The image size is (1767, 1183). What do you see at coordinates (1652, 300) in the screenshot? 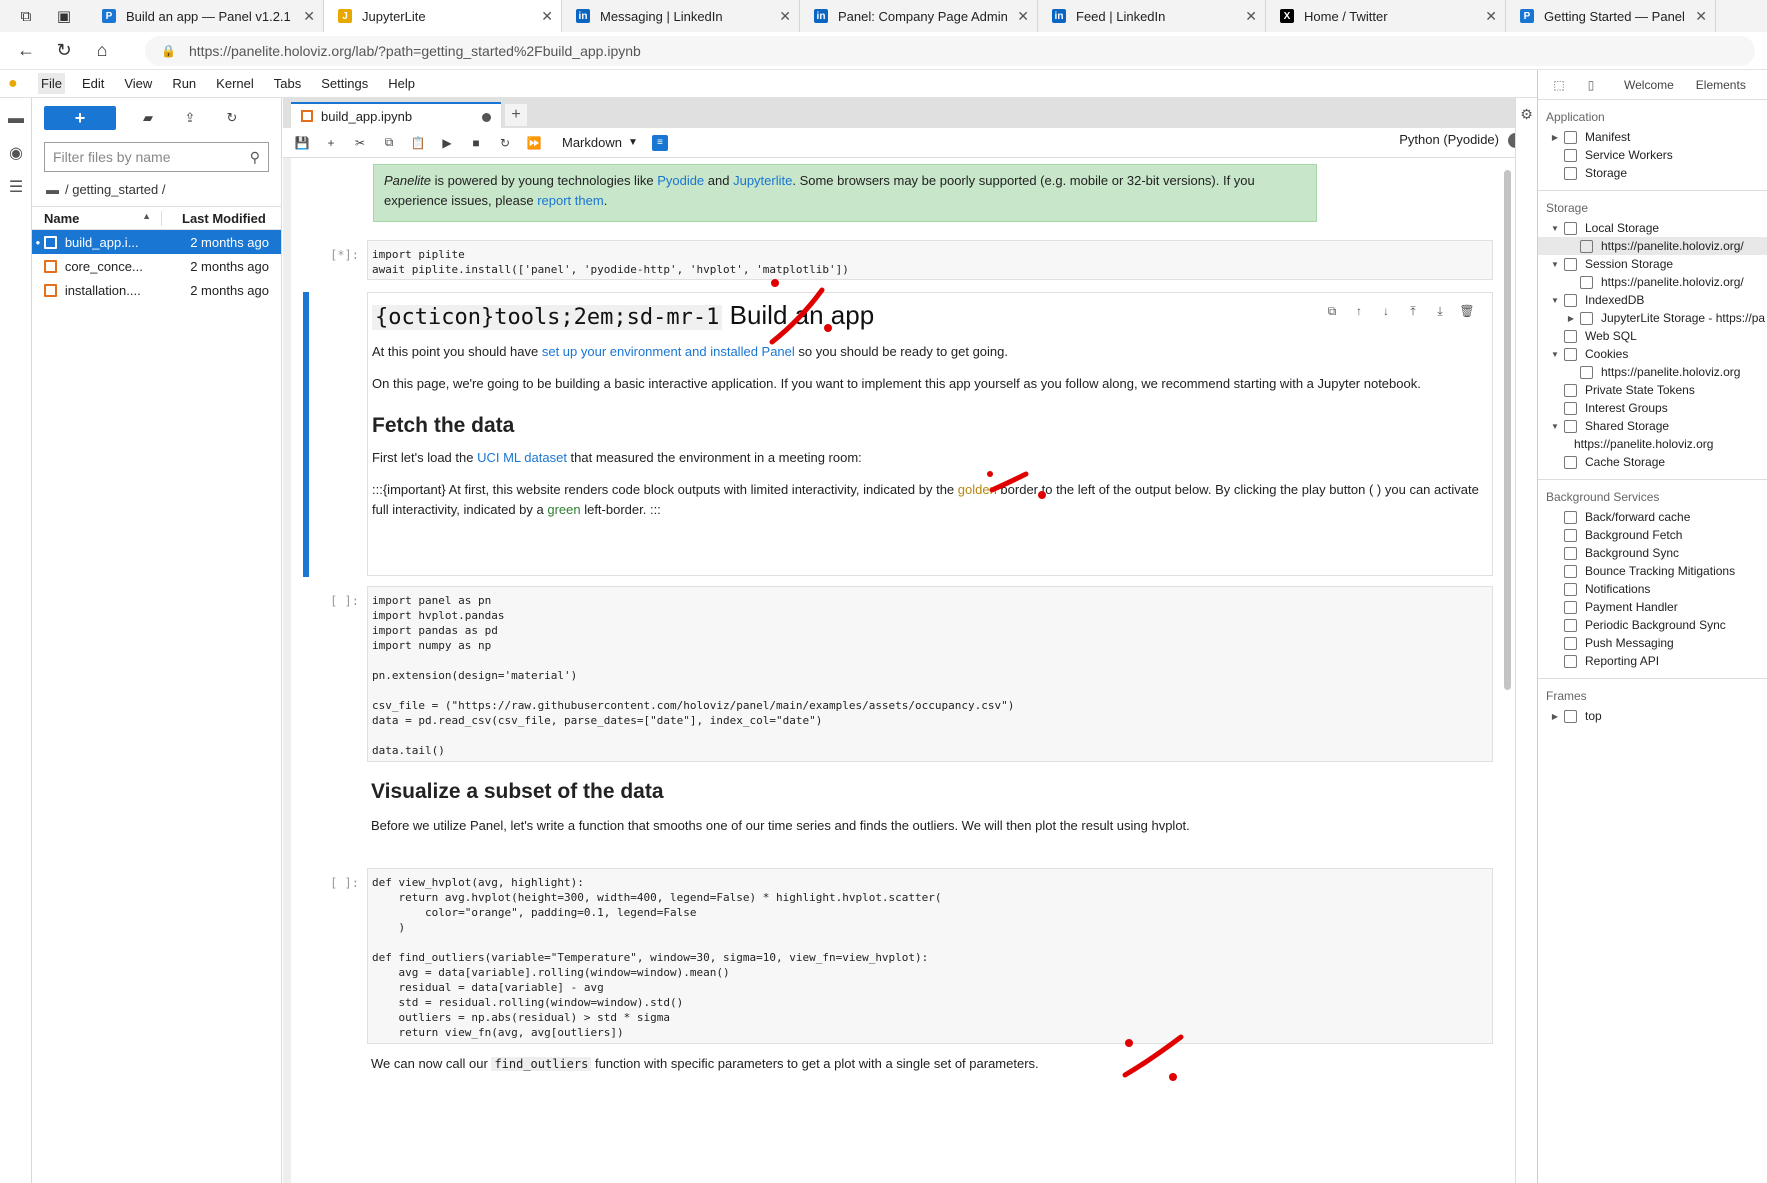
I see `devtools-tree-item: ▼ IndexedDB` at bounding box center [1652, 300].